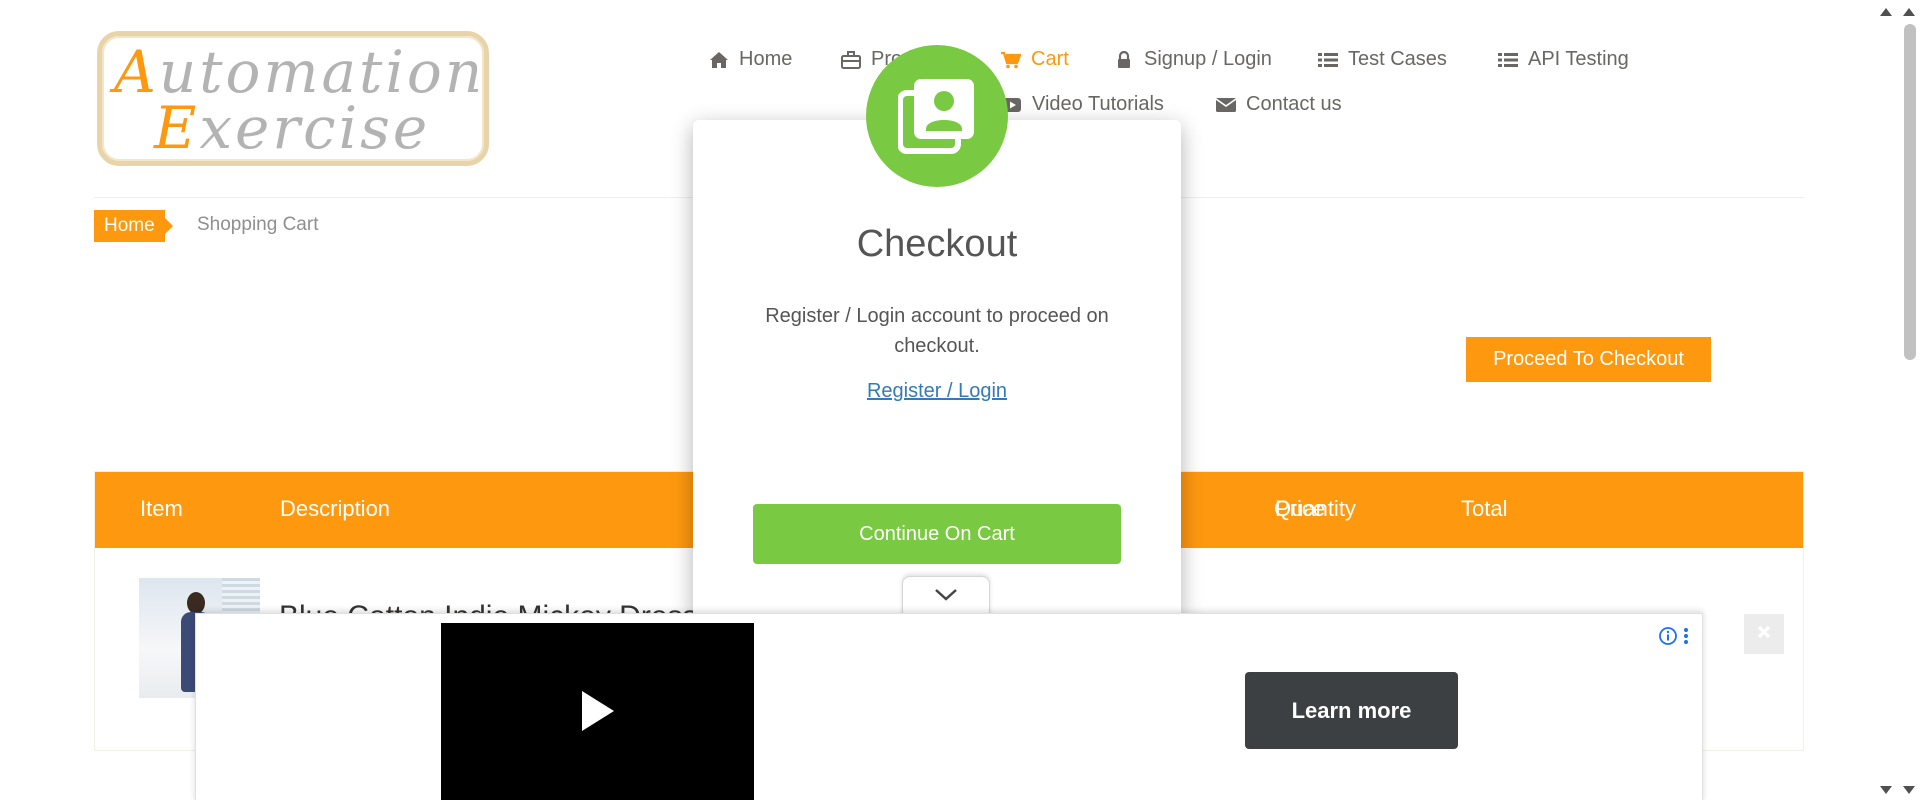 The height and width of the screenshot is (800, 1920). I want to click on ad-close-button, so click(1764, 634).